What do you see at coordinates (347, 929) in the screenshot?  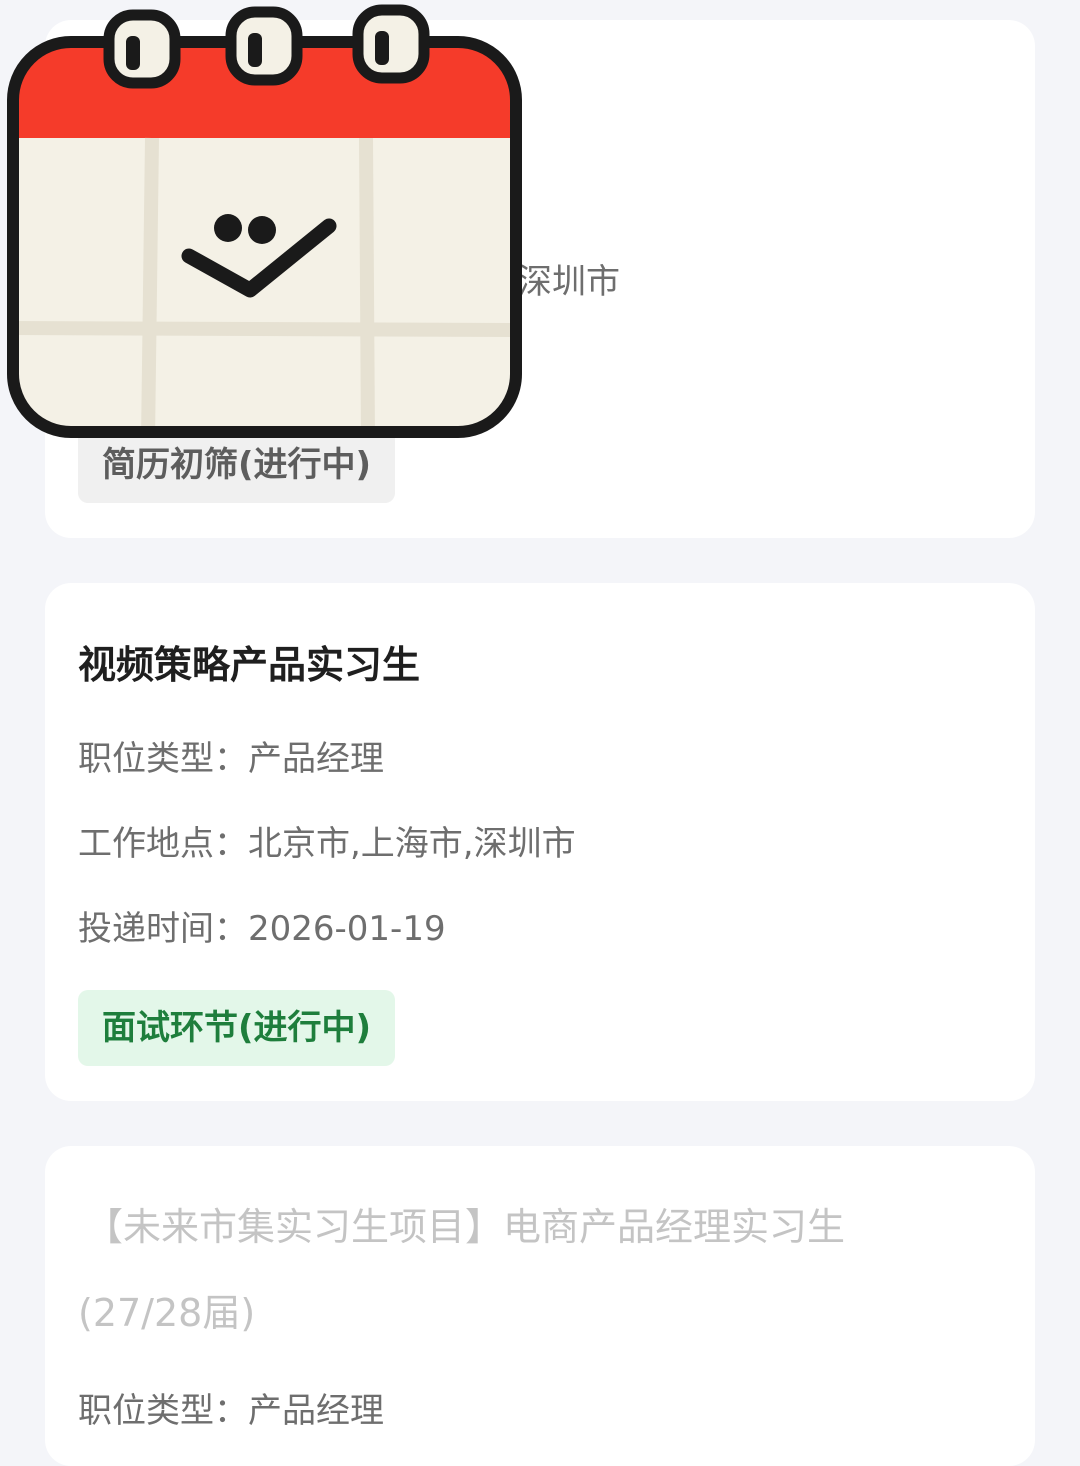 I see `apply-date-value: 2026-01-19` at bounding box center [347, 929].